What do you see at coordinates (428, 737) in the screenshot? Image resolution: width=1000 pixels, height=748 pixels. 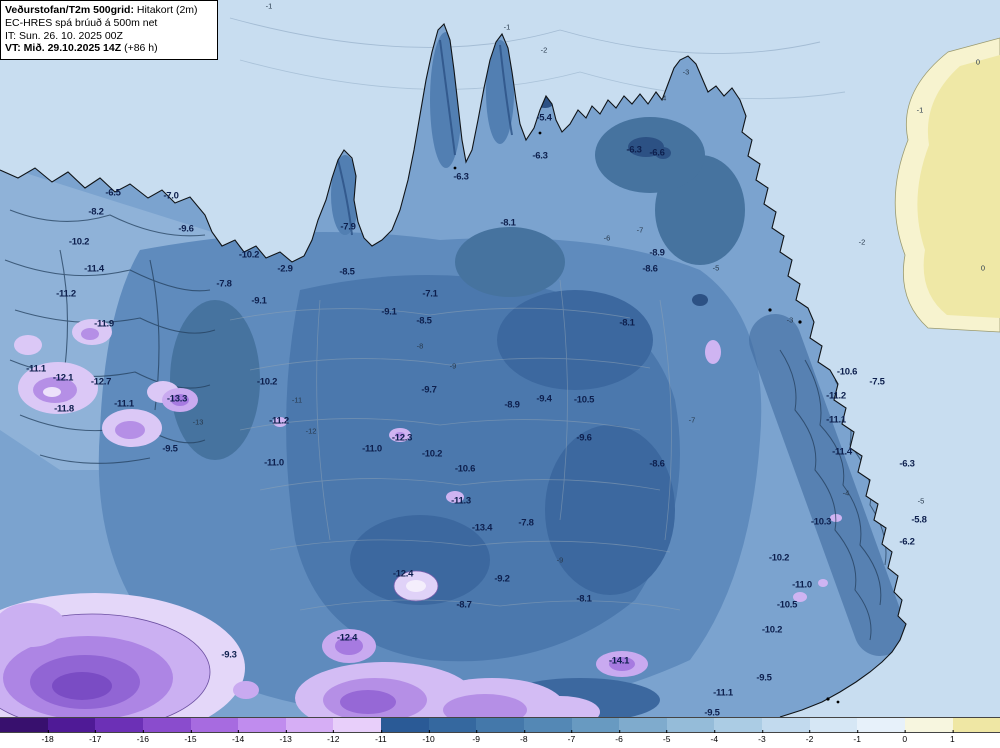 I see `colorbar-tick: -10` at bounding box center [428, 737].